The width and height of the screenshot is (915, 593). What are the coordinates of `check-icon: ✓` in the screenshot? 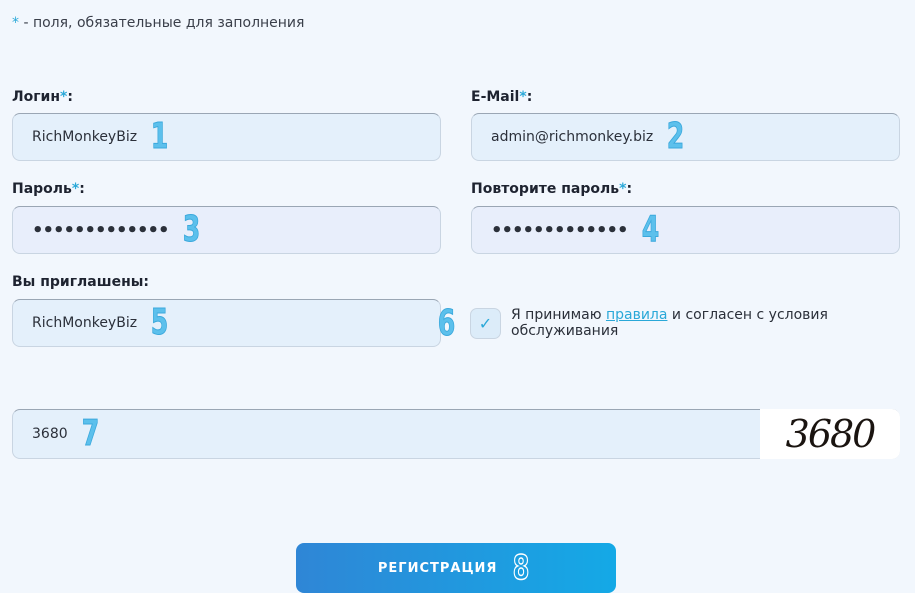 It's located at (485, 323).